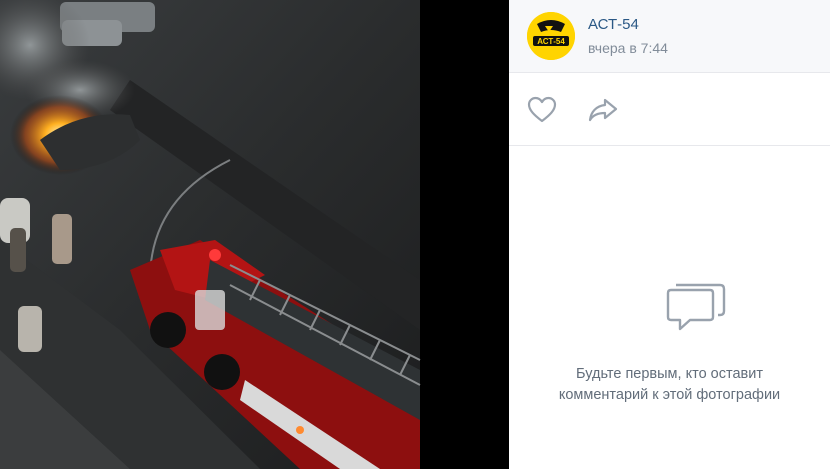  What do you see at coordinates (695, 307) in the screenshot?
I see `comments-icon` at bounding box center [695, 307].